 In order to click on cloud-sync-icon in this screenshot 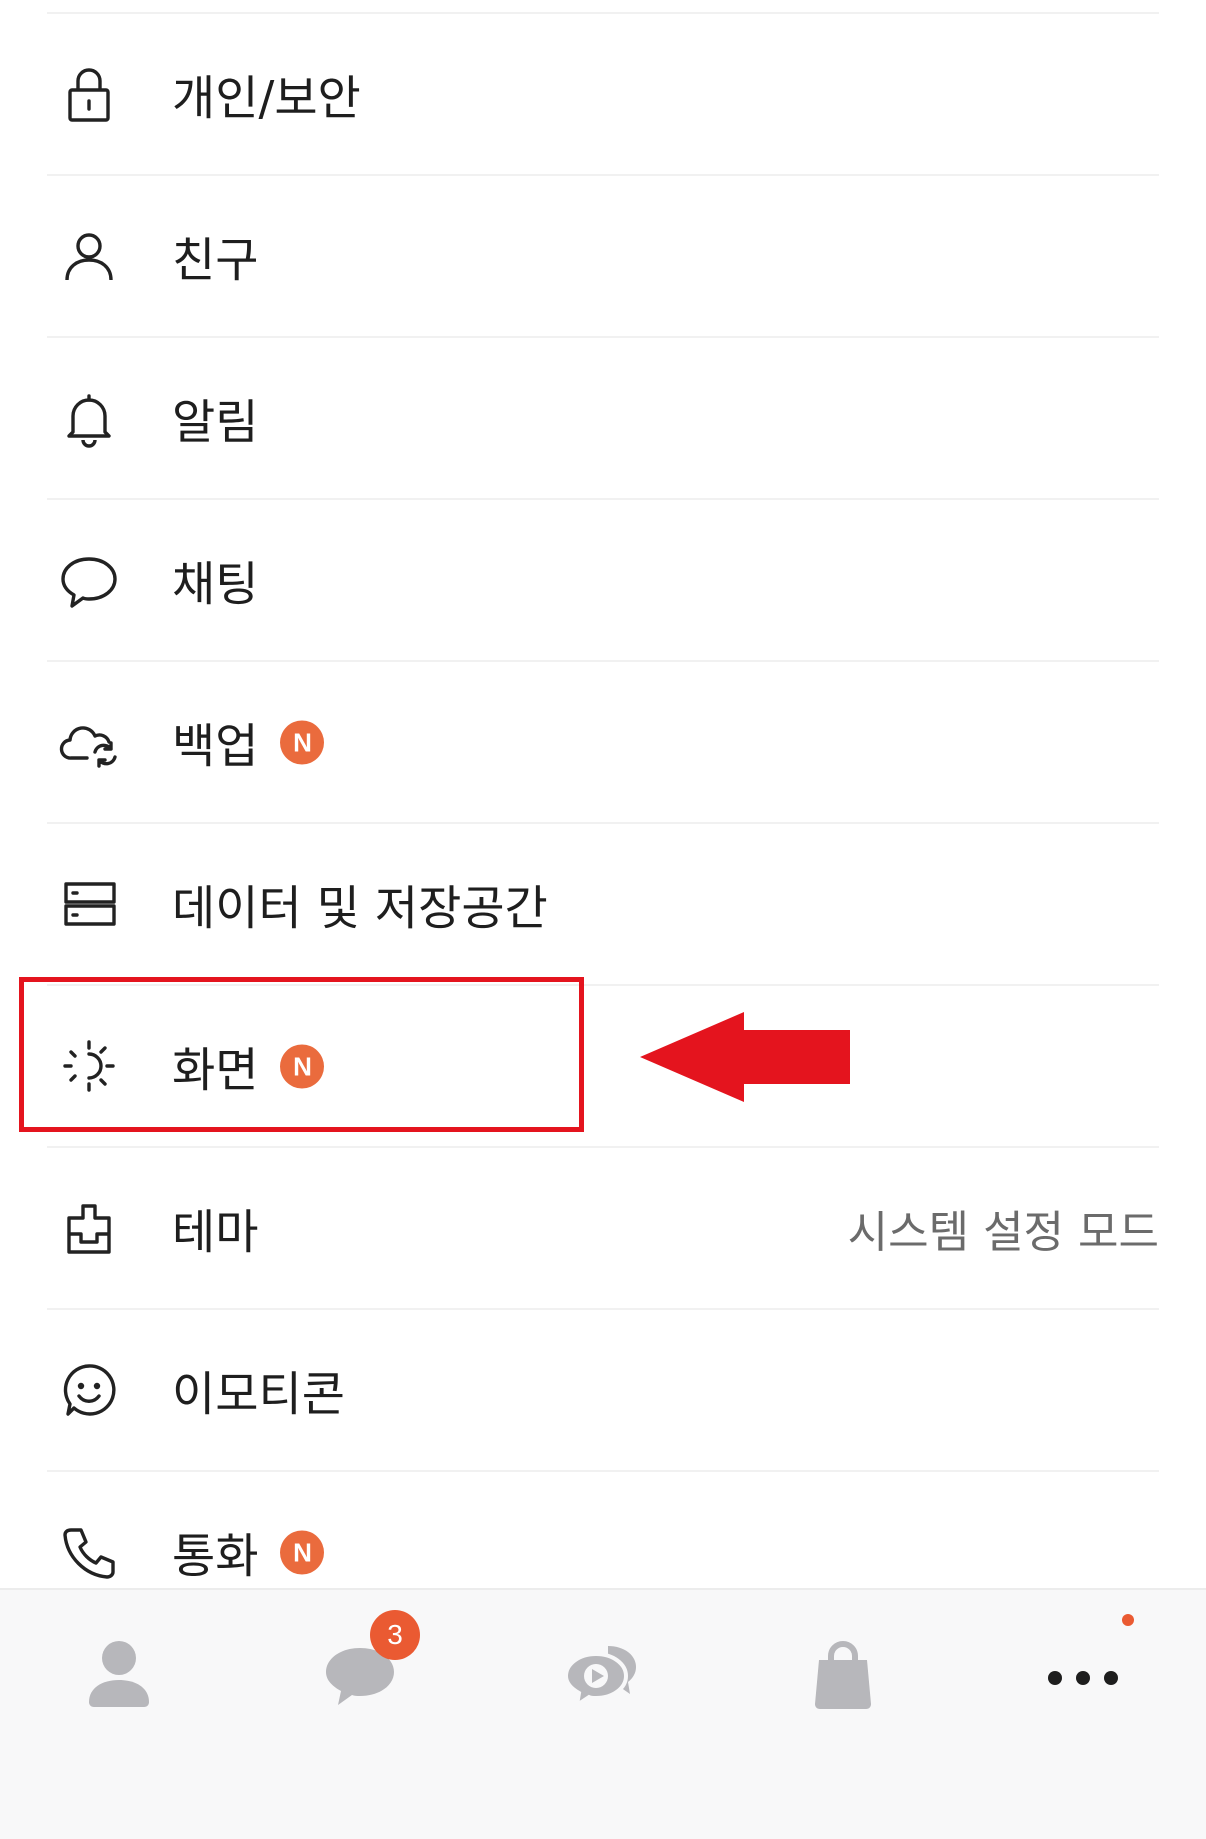, I will do `click(89, 742)`.